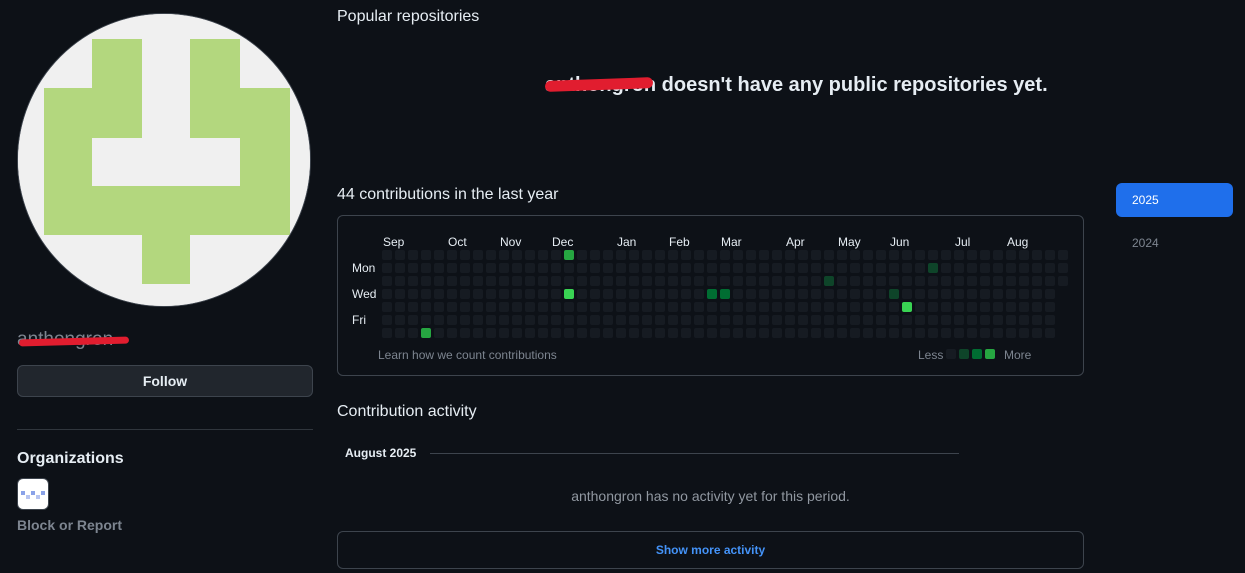 This screenshot has height=573, width=1245. What do you see at coordinates (69, 525) in the screenshot?
I see `block-or-report-link: Block or Report` at bounding box center [69, 525].